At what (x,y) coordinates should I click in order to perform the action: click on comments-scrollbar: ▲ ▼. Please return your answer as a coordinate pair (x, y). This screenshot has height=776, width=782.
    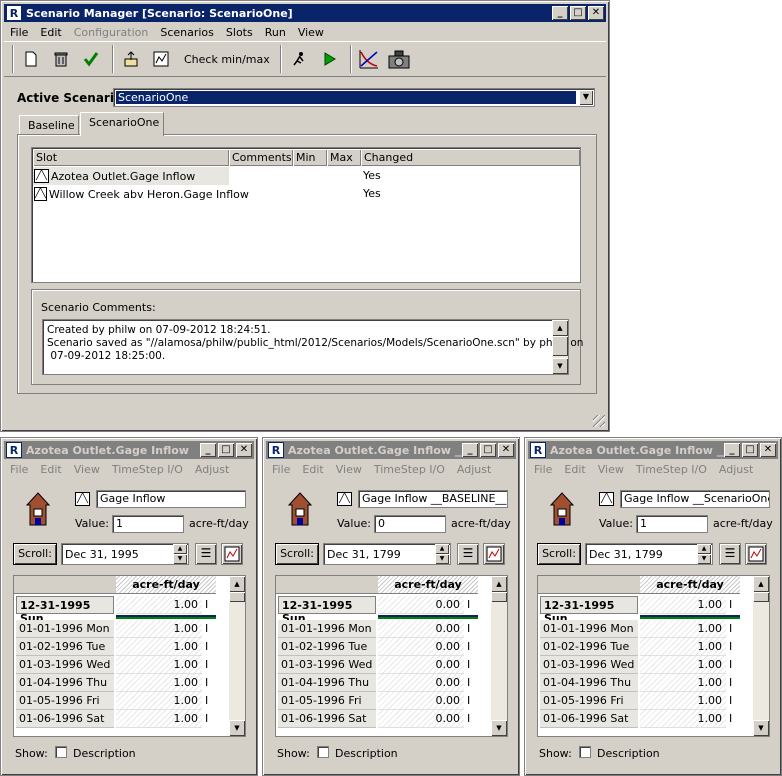
    Looking at the image, I should click on (560, 347).